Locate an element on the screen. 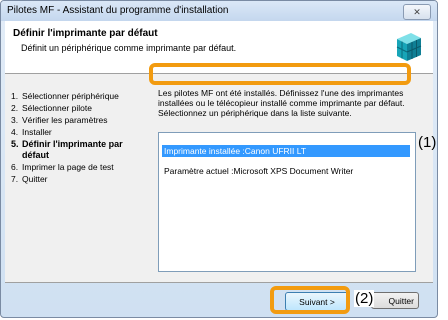 The height and width of the screenshot is (320, 448). list-item-selected-printer: Imprimante installée :Canon UFRII LT is located at coordinates (286, 151).